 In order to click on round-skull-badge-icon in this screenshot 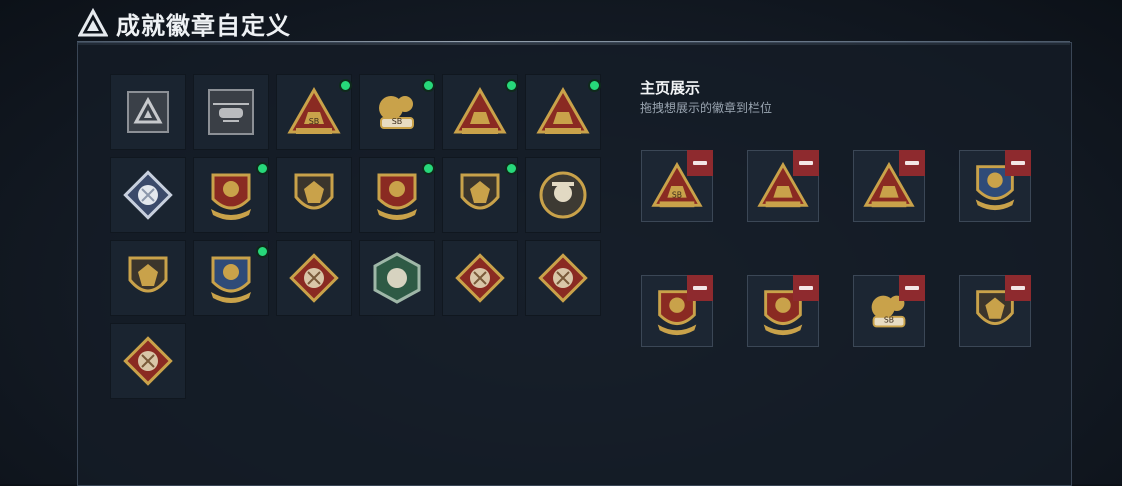, I will do `click(563, 195)`.